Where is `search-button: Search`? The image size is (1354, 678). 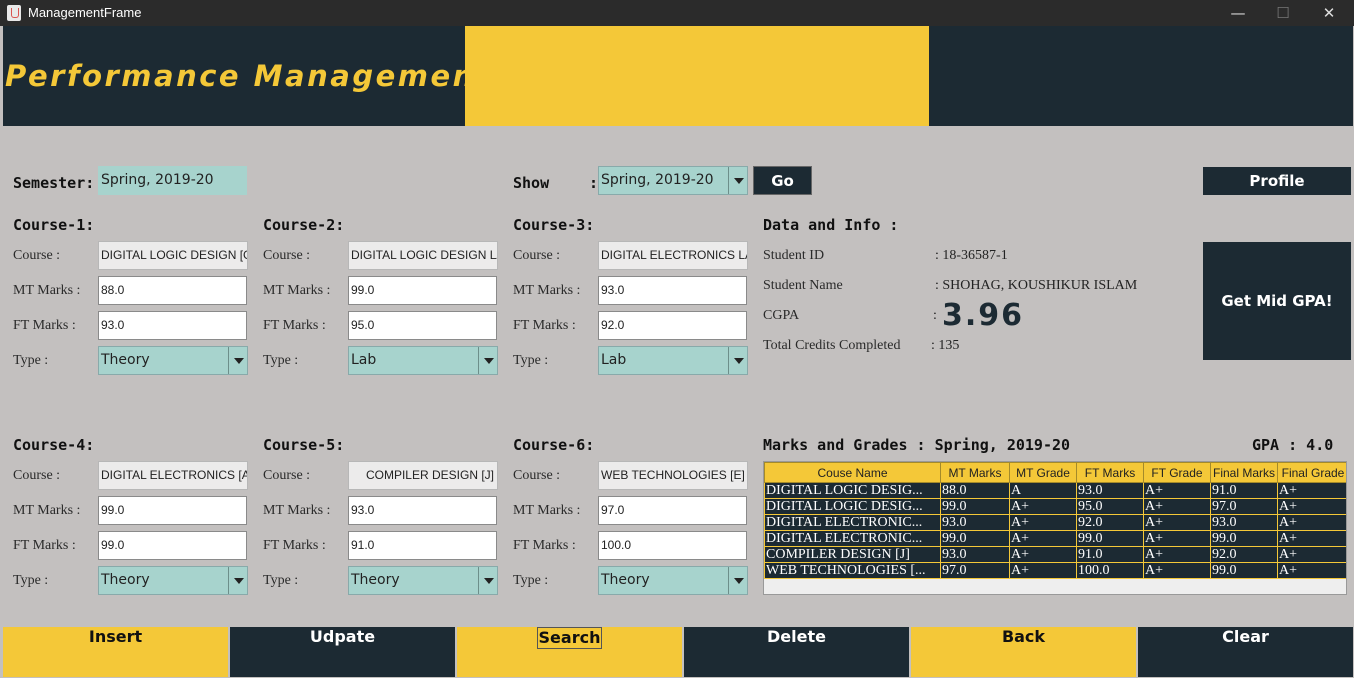
search-button: Search is located at coordinates (569, 652).